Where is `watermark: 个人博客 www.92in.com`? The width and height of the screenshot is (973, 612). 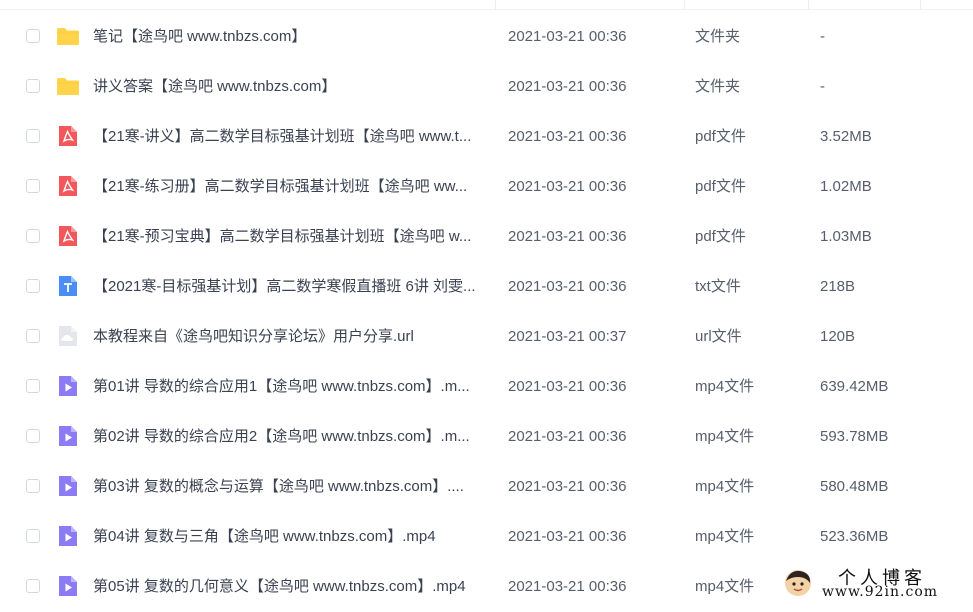 watermark: 个人博客 www.92in.com is located at coordinates (875, 583).